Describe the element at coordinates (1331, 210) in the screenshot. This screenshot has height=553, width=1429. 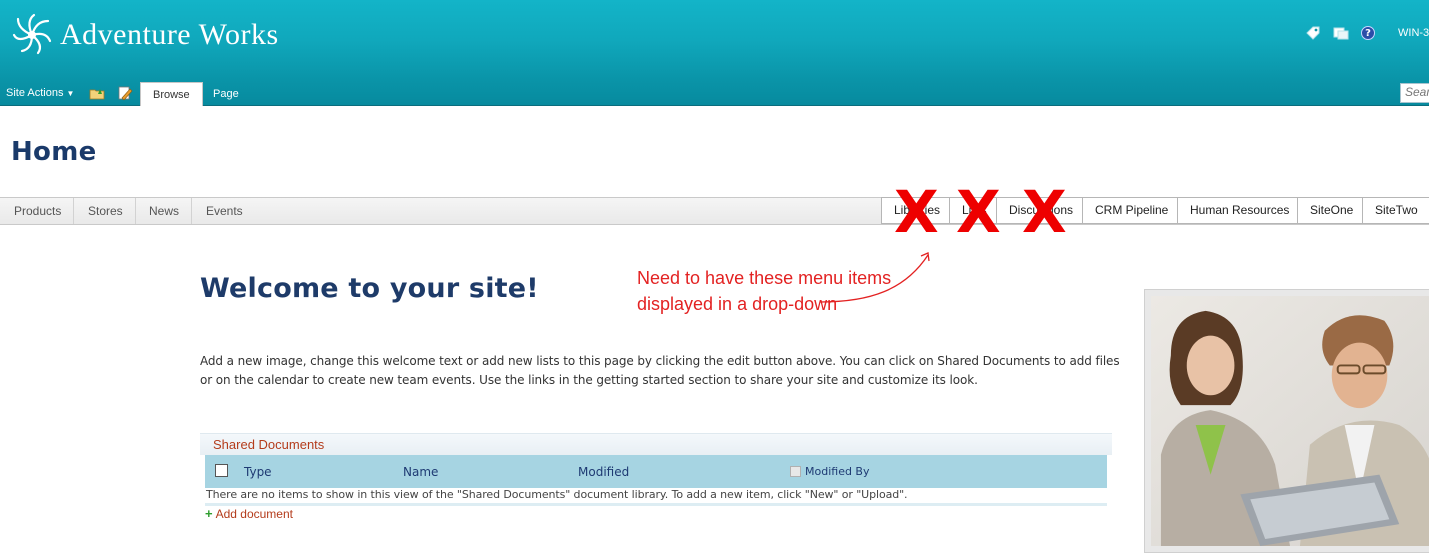
I see `nav-item-siteone: SiteOne` at that location.